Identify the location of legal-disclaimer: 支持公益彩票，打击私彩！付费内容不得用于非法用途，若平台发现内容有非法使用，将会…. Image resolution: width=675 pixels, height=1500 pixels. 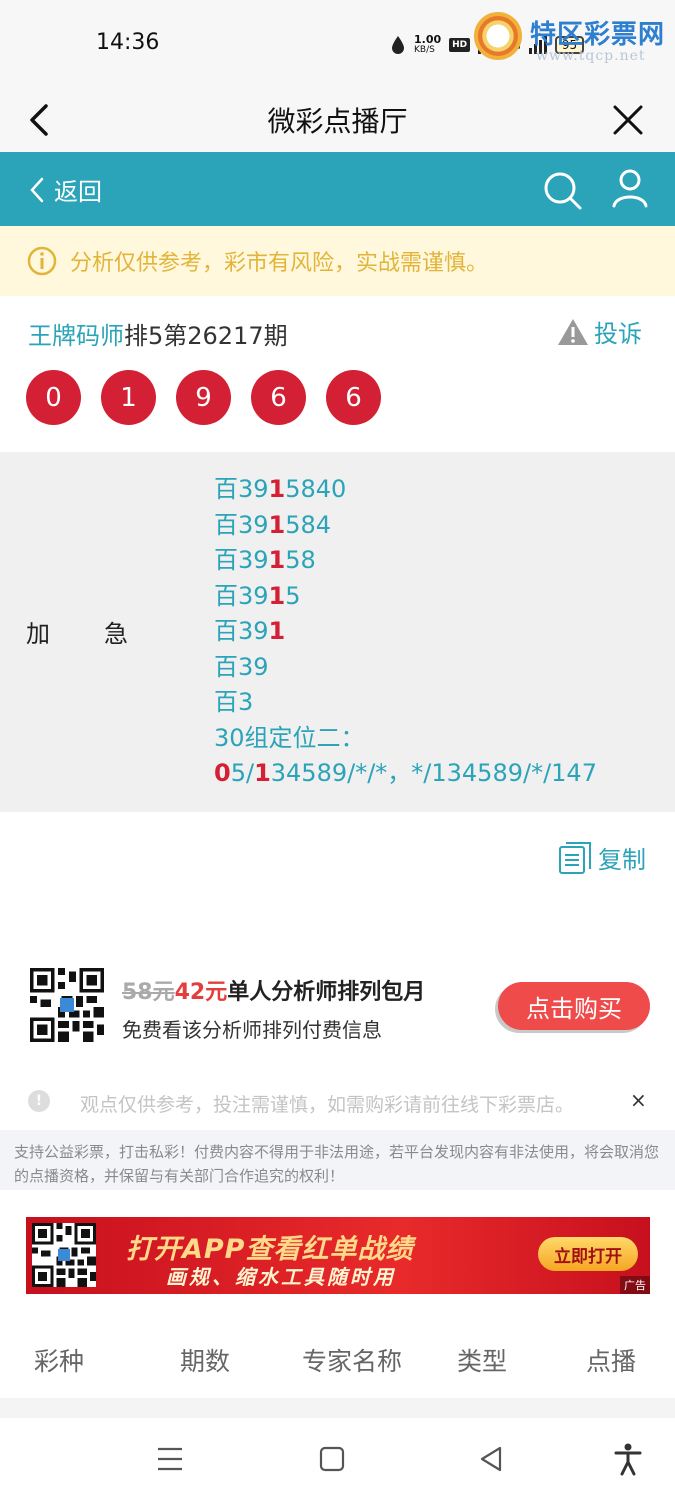
(337, 1160).